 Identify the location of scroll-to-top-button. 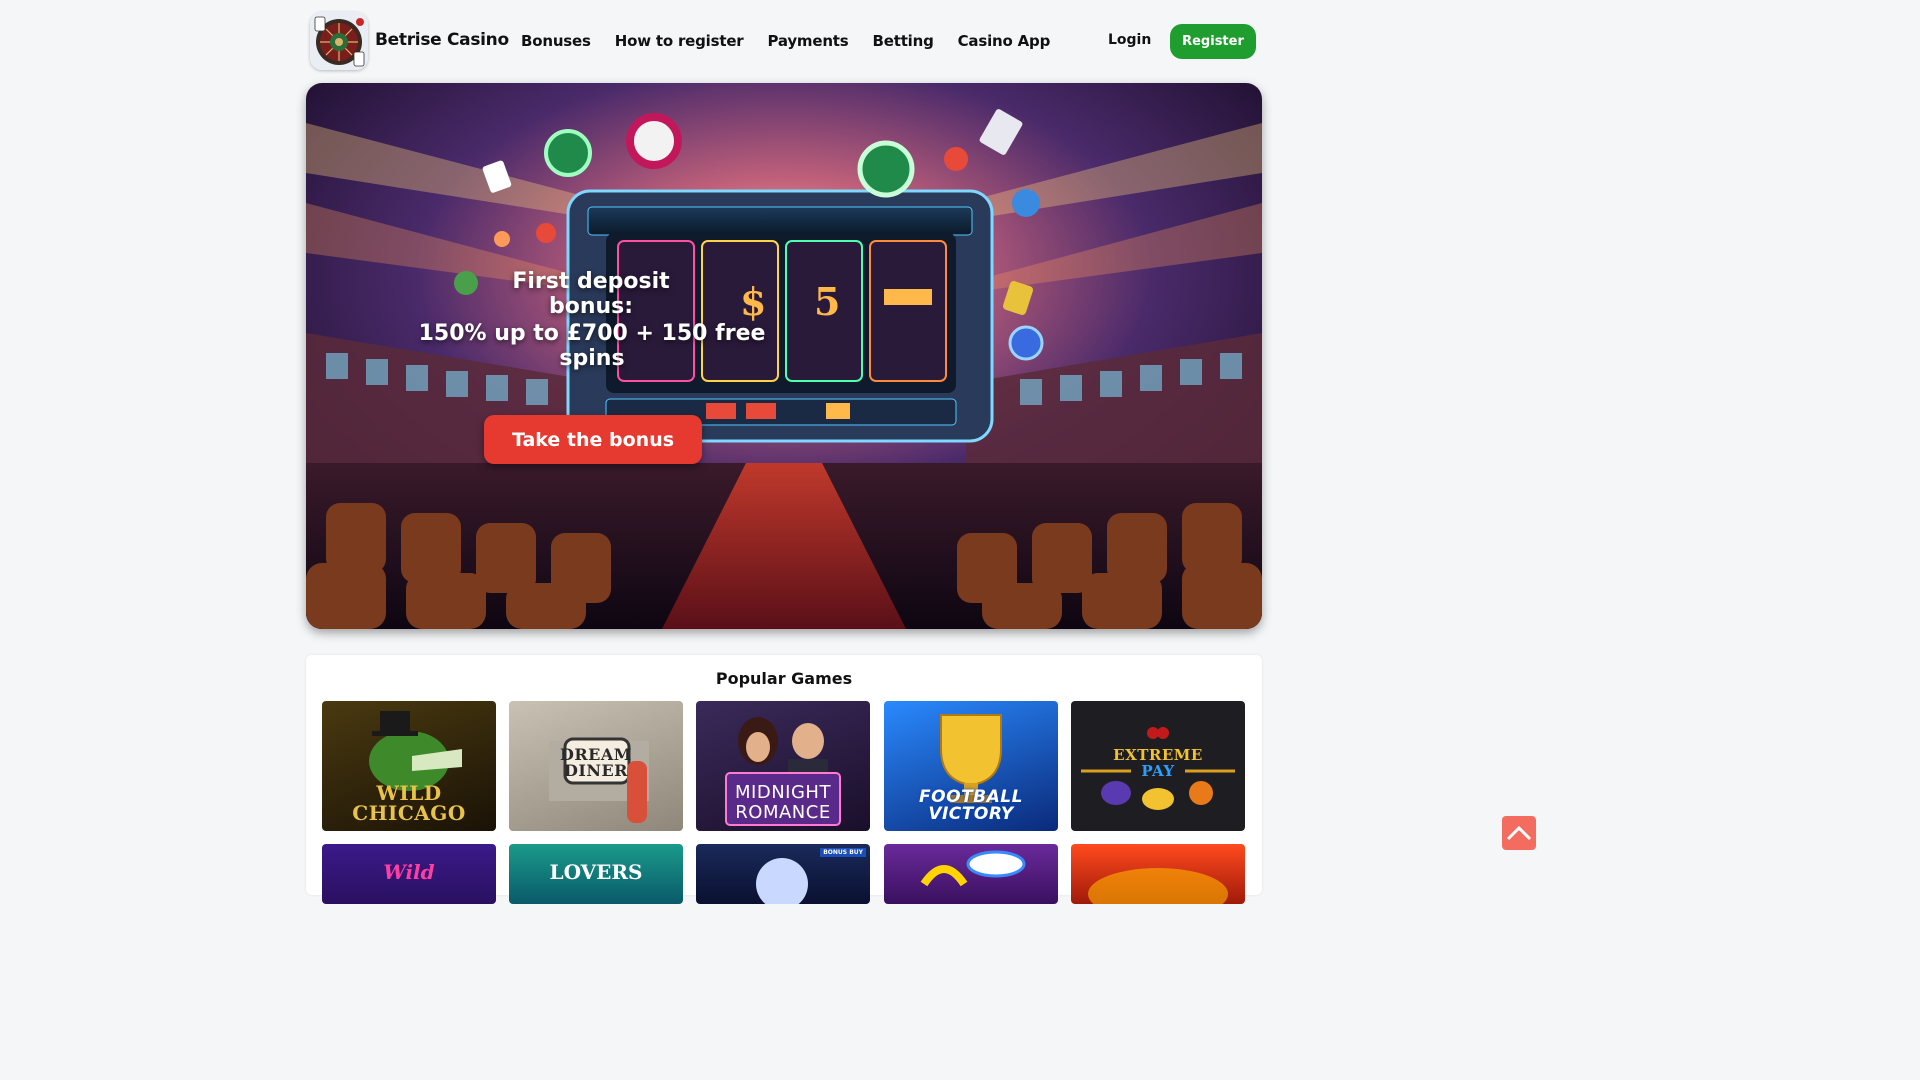
(1519, 833).